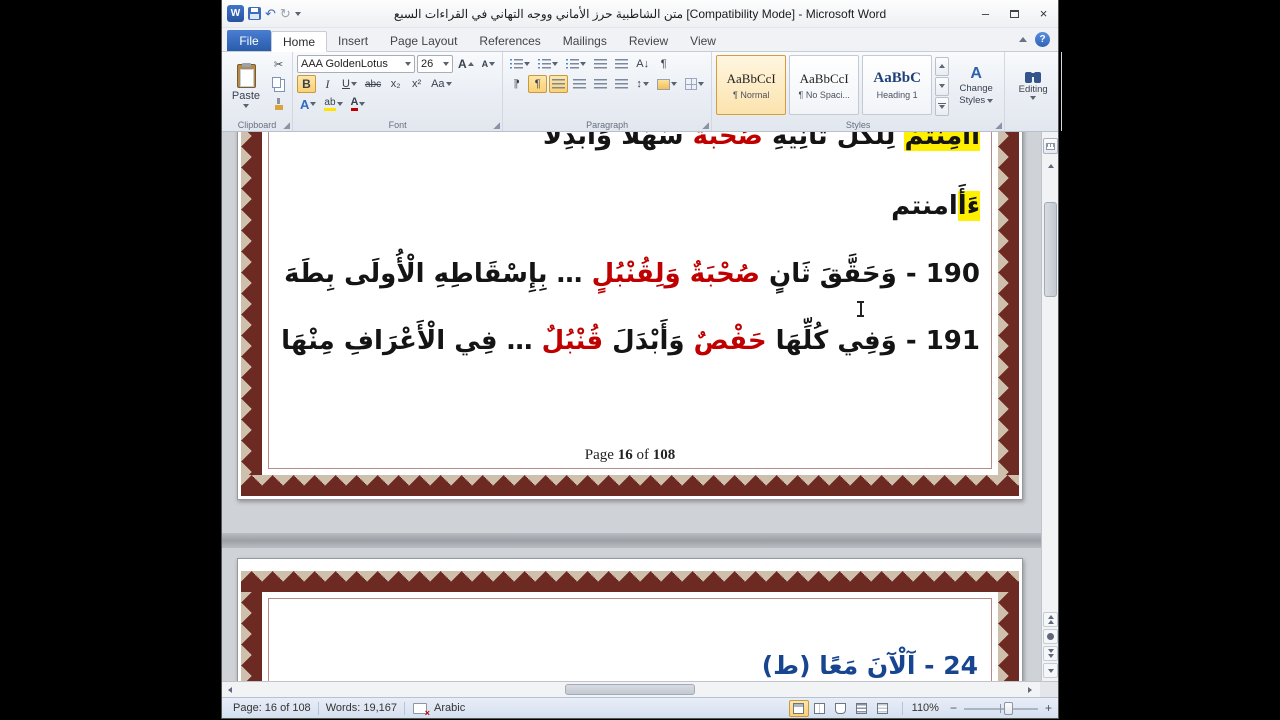 This screenshot has height=720, width=1280. I want to click on status-word-count: Words: 19,167, so click(361, 708).